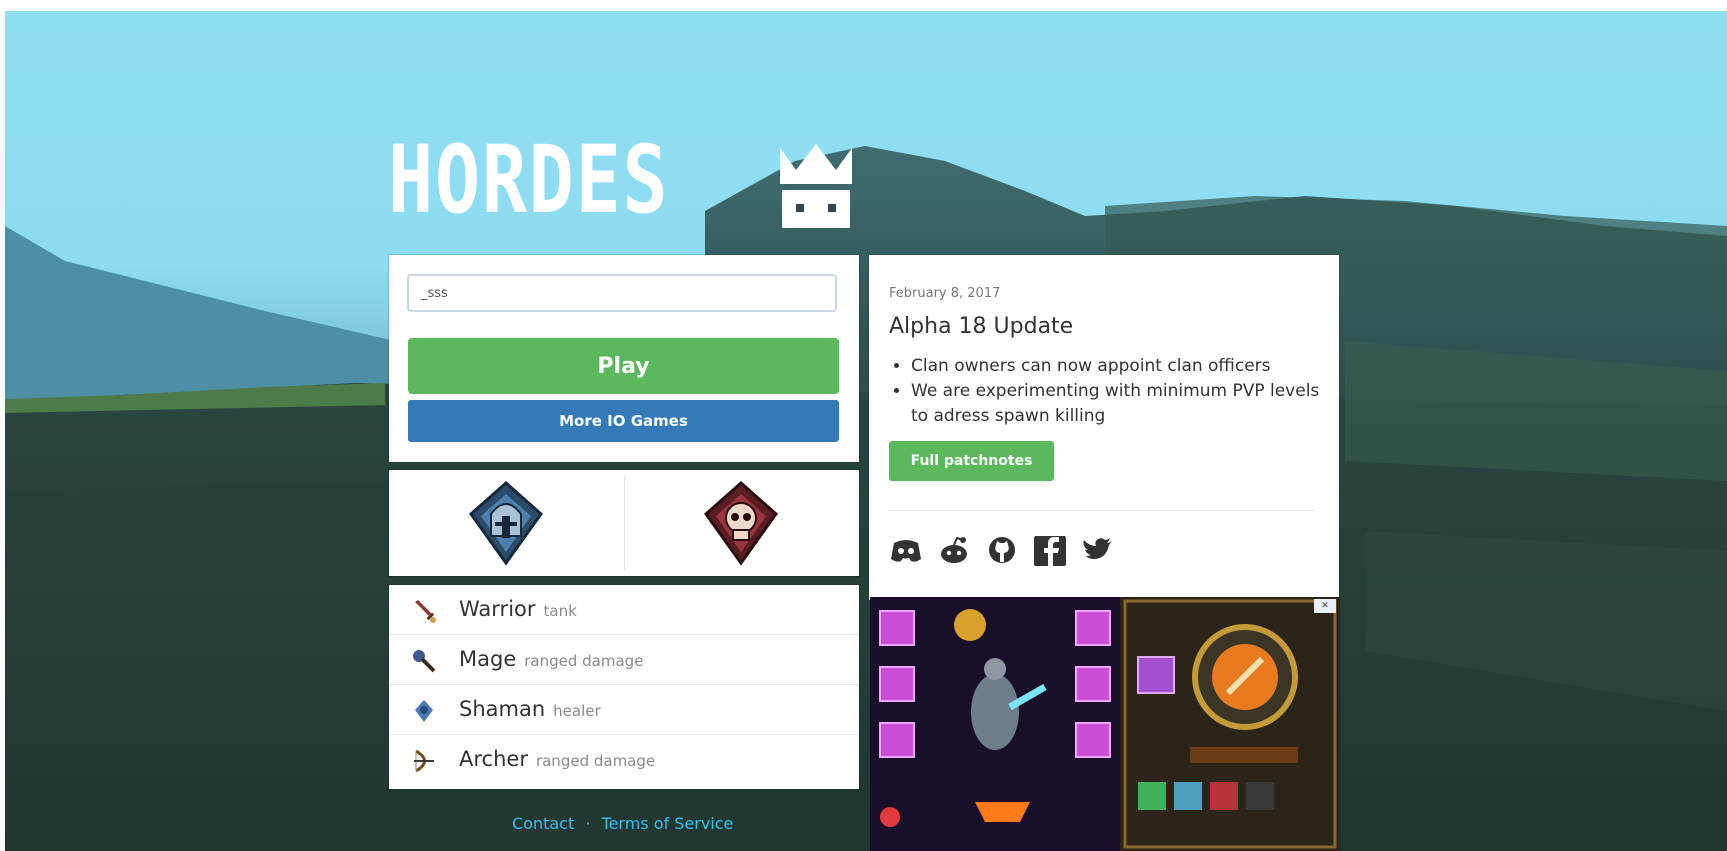 The image size is (1727, 851). I want to click on discord-icon, so click(906, 550).